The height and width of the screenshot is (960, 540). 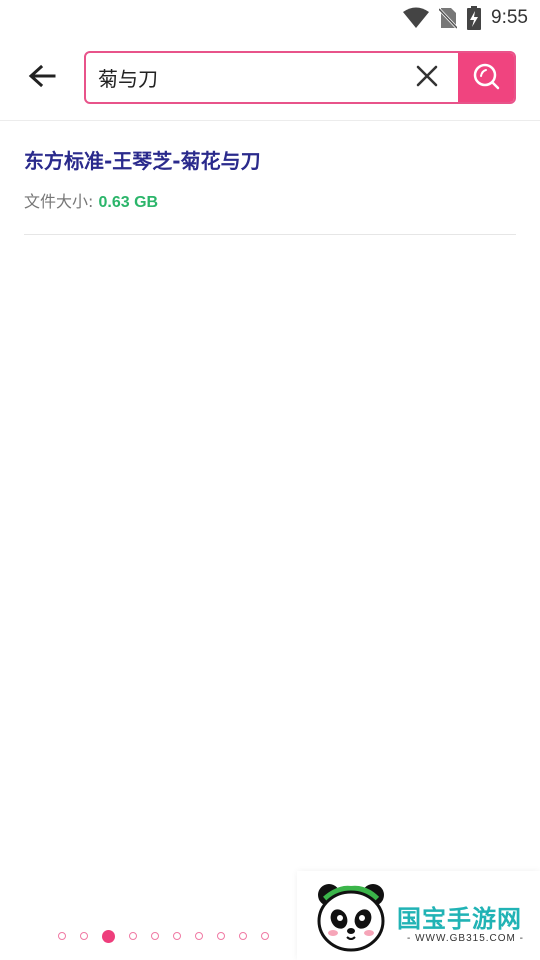 What do you see at coordinates (245, 77) in the screenshot?
I see `search-input` at bounding box center [245, 77].